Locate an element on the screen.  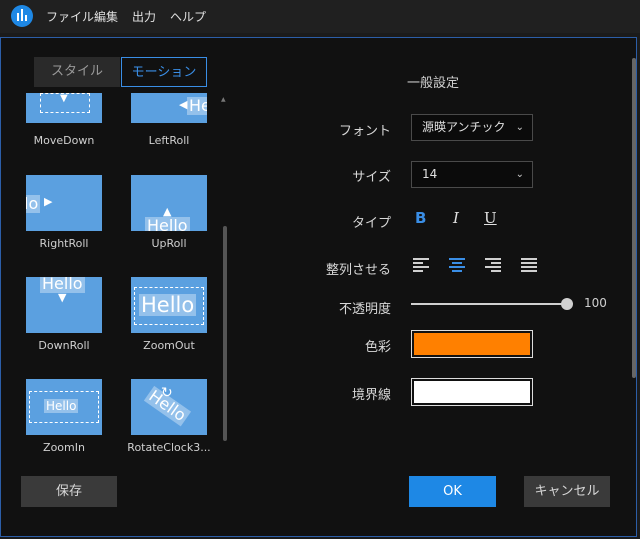
thumb-label-leftroll: LeftRoll is located at coordinates (169, 140).